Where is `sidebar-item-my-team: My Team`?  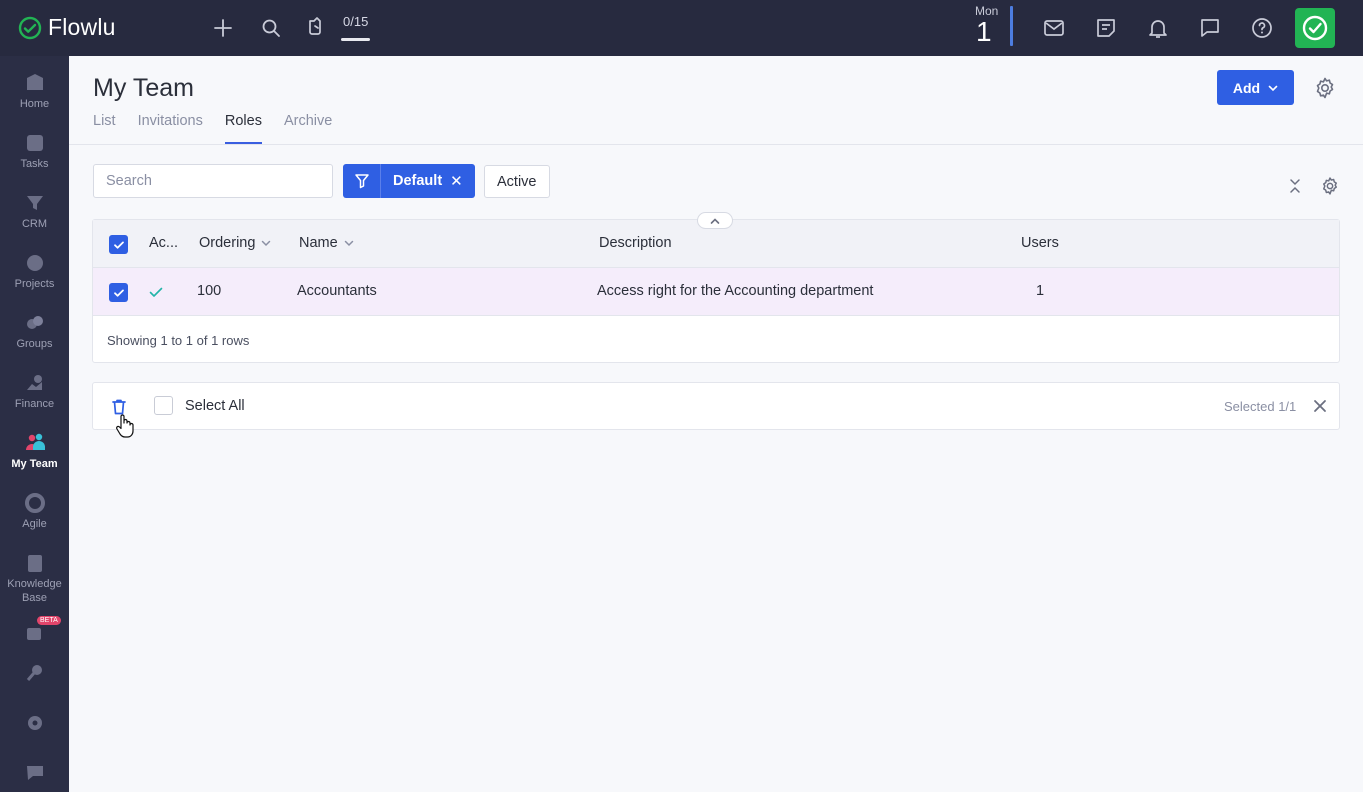 sidebar-item-my-team: My Team is located at coordinates (34, 451).